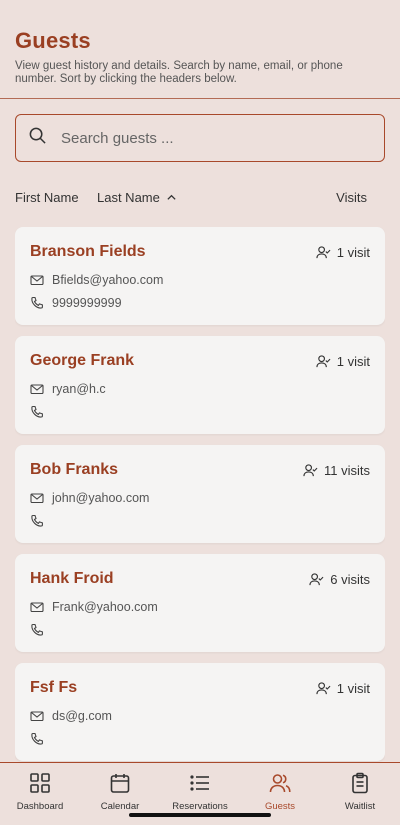 This screenshot has height=825, width=400. I want to click on list-icon, so click(199, 783).